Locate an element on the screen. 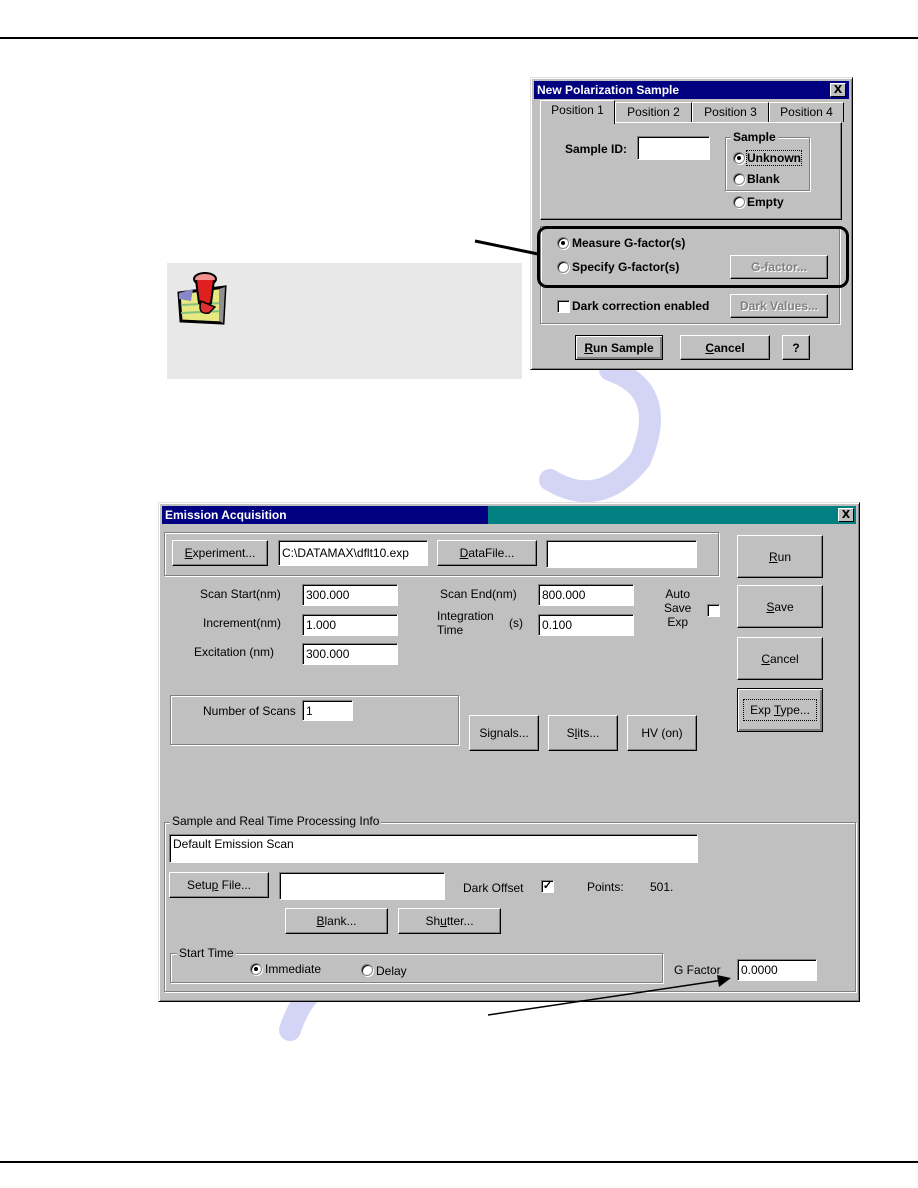  setup-file-input is located at coordinates (362, 886).